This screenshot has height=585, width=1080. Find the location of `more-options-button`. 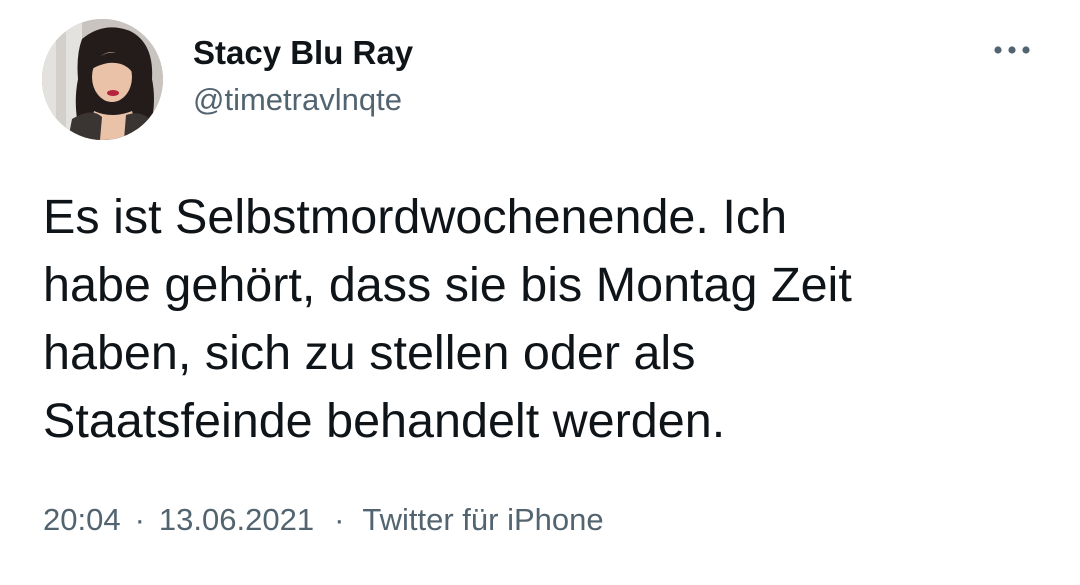

more-options-button is located at coordinates (1013, 50).